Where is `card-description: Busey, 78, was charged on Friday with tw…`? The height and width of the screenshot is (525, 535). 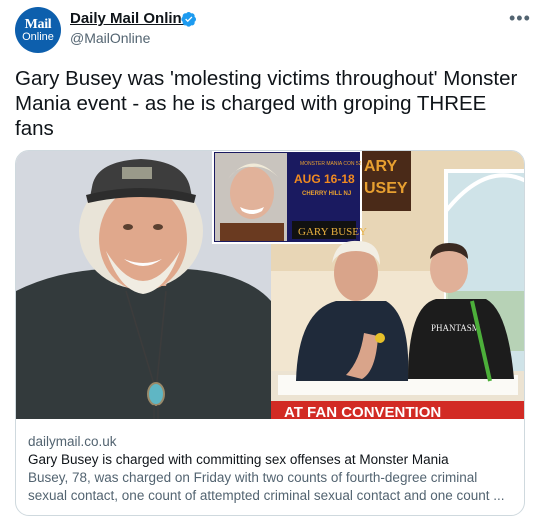
card-description: Busey, 78, was charged on Friday with tw… is located at coordinates (266, 486).